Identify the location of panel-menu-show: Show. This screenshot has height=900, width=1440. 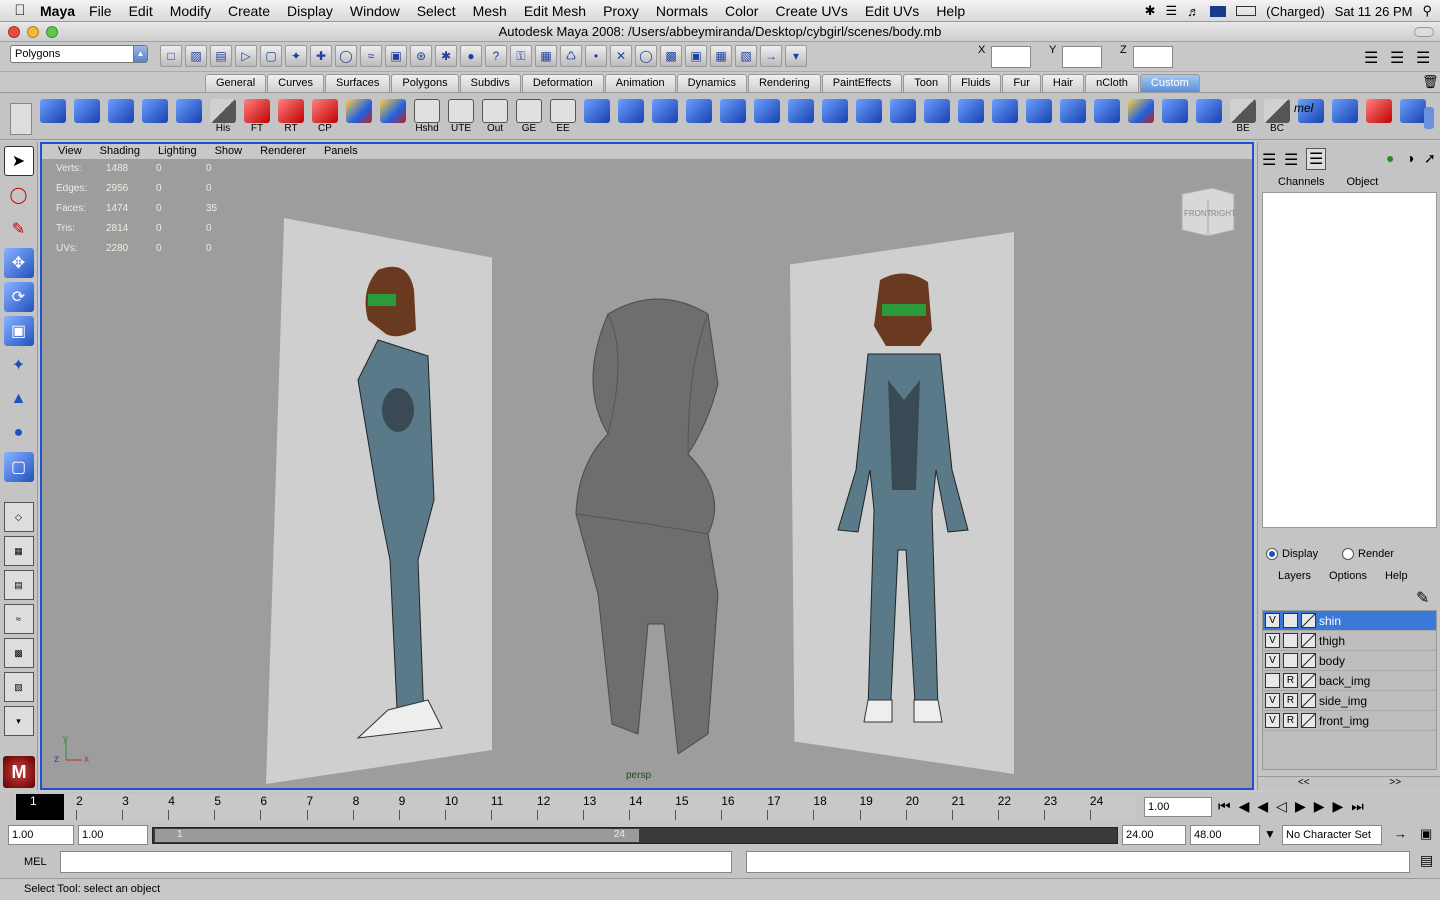
(229, 151).